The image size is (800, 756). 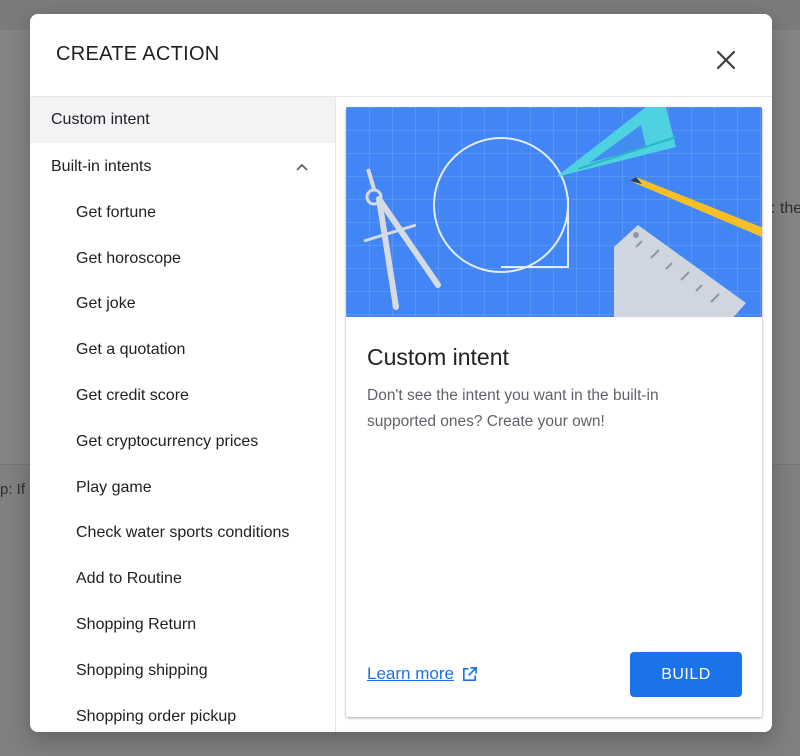 I want to click on sidebar-item-get-quotation: Get a quotation, so click(x=182, y=350).